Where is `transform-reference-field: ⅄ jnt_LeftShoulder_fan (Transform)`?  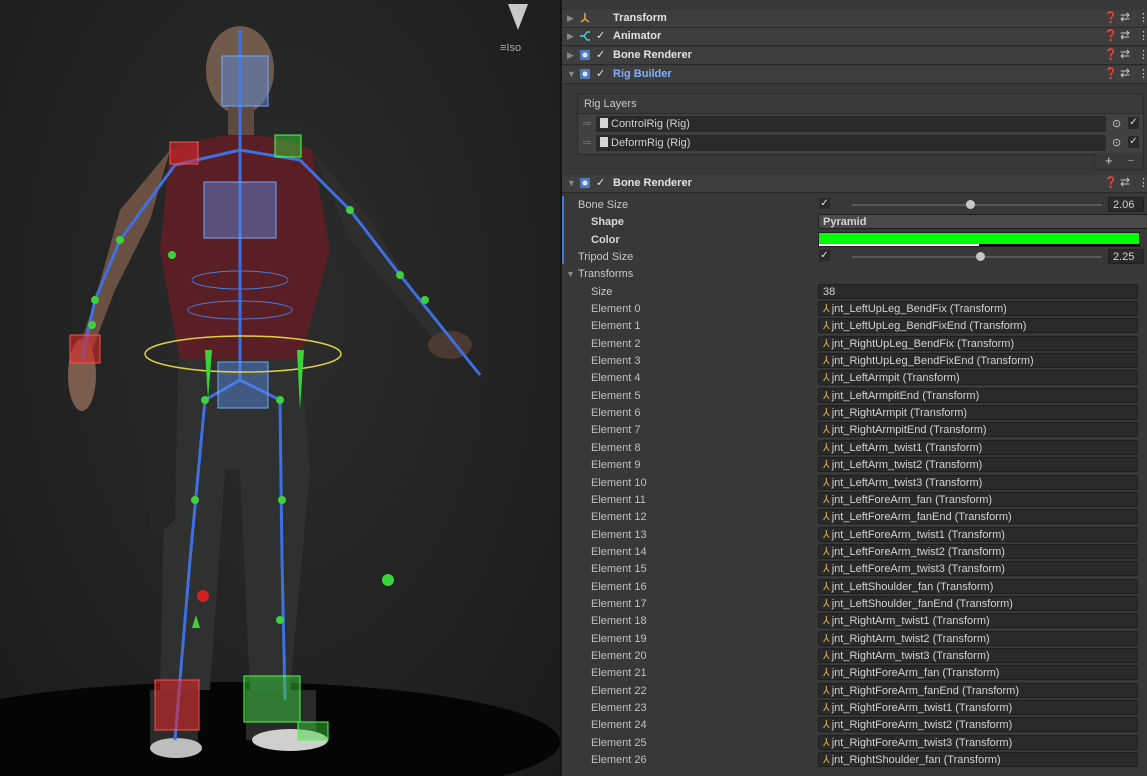 transform-reference-field: ⅄ jnt_LeftShoulder_fan (Transform) is located at coordinates (978, 586).